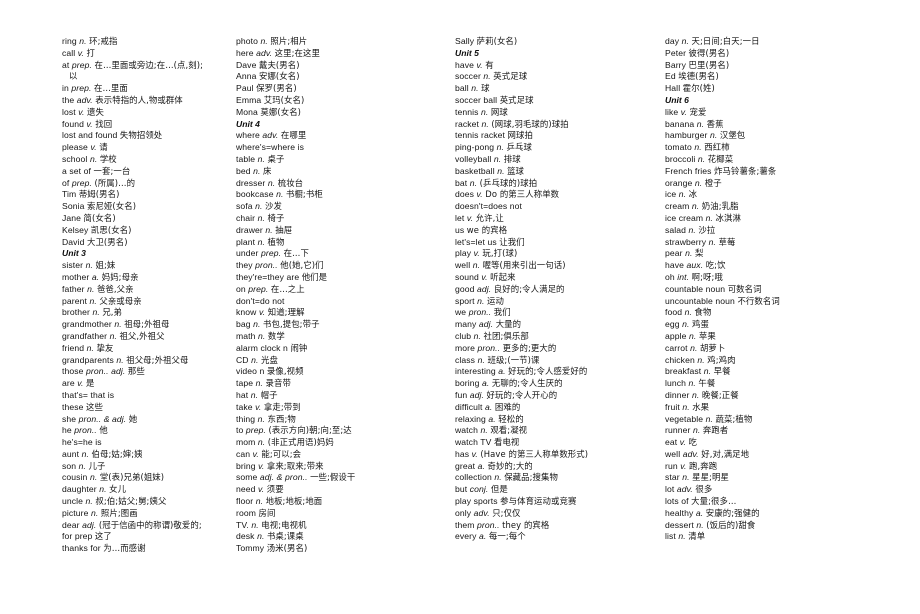 This screenshot has height=614, width=920. Describe the element at coordinates (140, 172) in the screenshot. I see `vocabulary-entry: a set of 一套;一台` at that location.